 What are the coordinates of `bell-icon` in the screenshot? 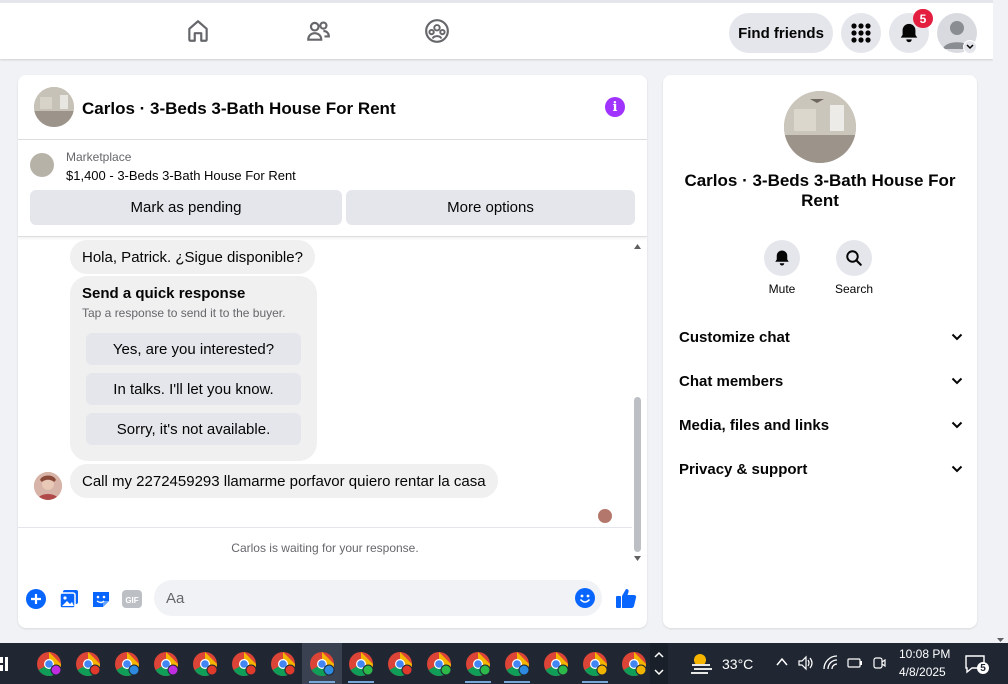 It's located at (782, 258).